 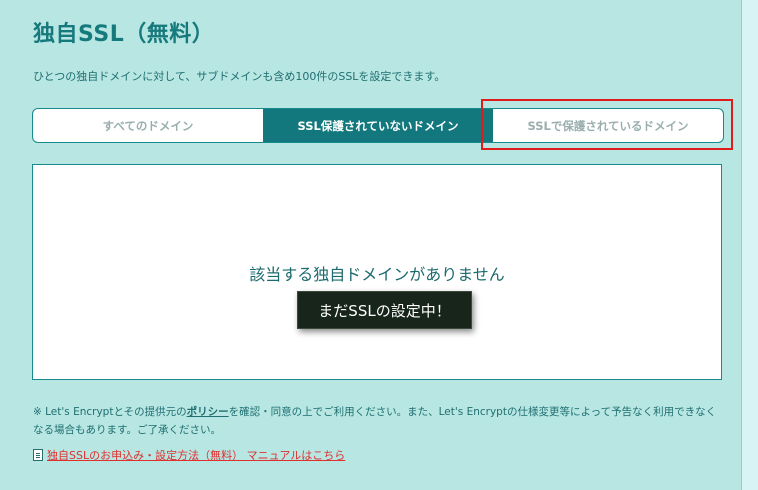 What do you see at coordinates (239, 76) in the screenshot?
I see `page-description: ひとつの独自ドメインに対して、サブドメインも含め100件のSSLを設定できます。` at bounding box center [239, 76].